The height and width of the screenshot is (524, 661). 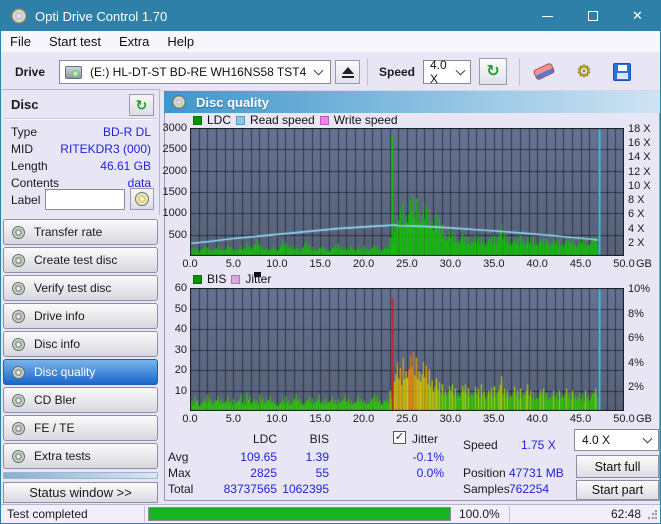 I want to click on sidebar-item-extra-tests: Extra tests, so click(x=80, y=456).